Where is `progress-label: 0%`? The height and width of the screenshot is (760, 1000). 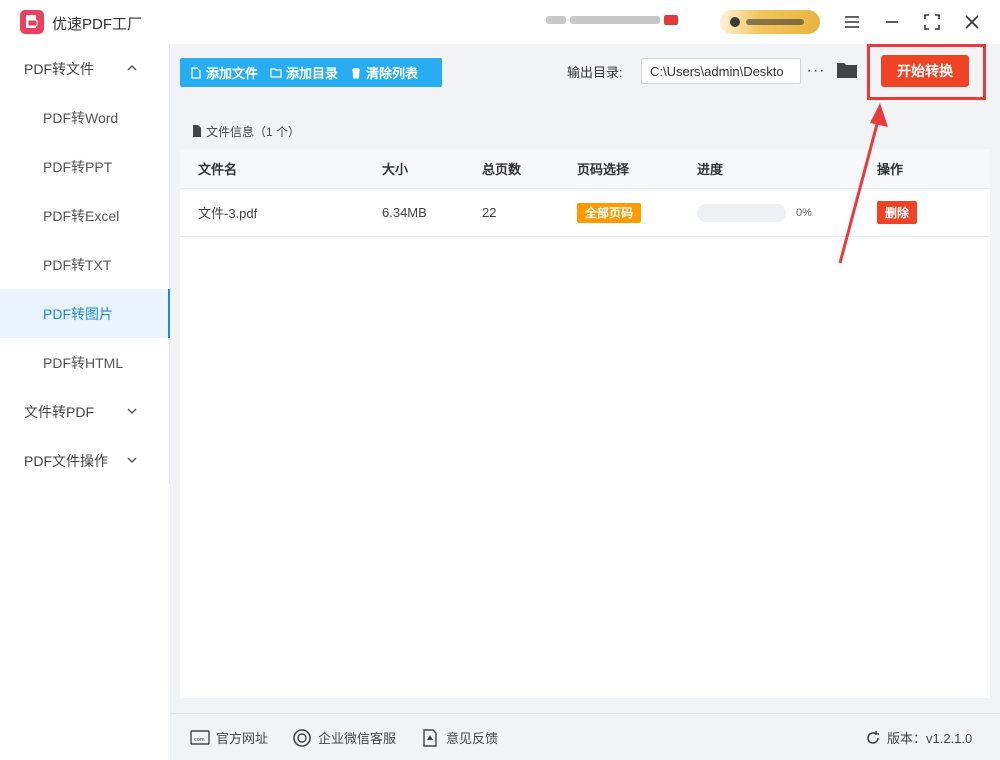
progress-label: 0% is located at coordinates (804, 212).